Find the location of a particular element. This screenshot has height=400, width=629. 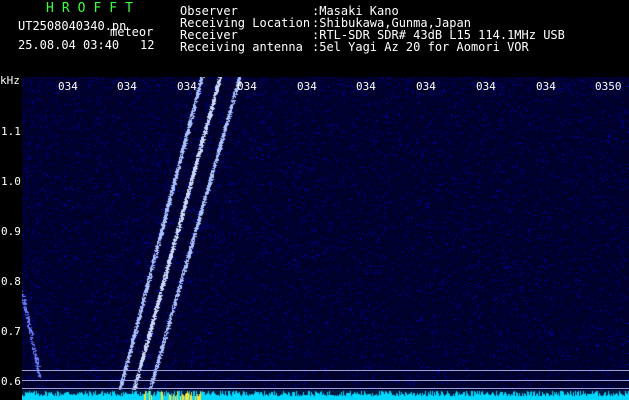

datetime: 25.08.04 03:40 is located at coordinates (69, 45).